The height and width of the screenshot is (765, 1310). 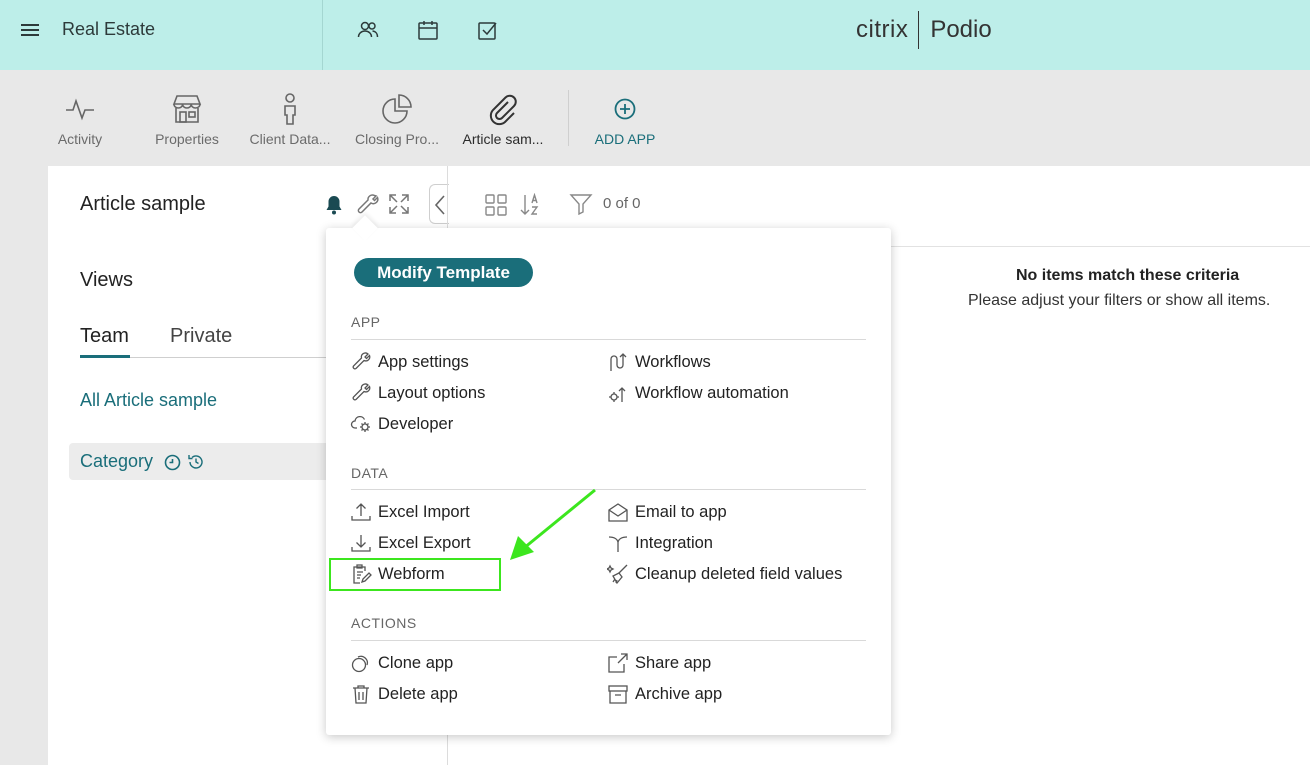 I want to click on menu-item-label: Email to app, so click(x=681, y=511).